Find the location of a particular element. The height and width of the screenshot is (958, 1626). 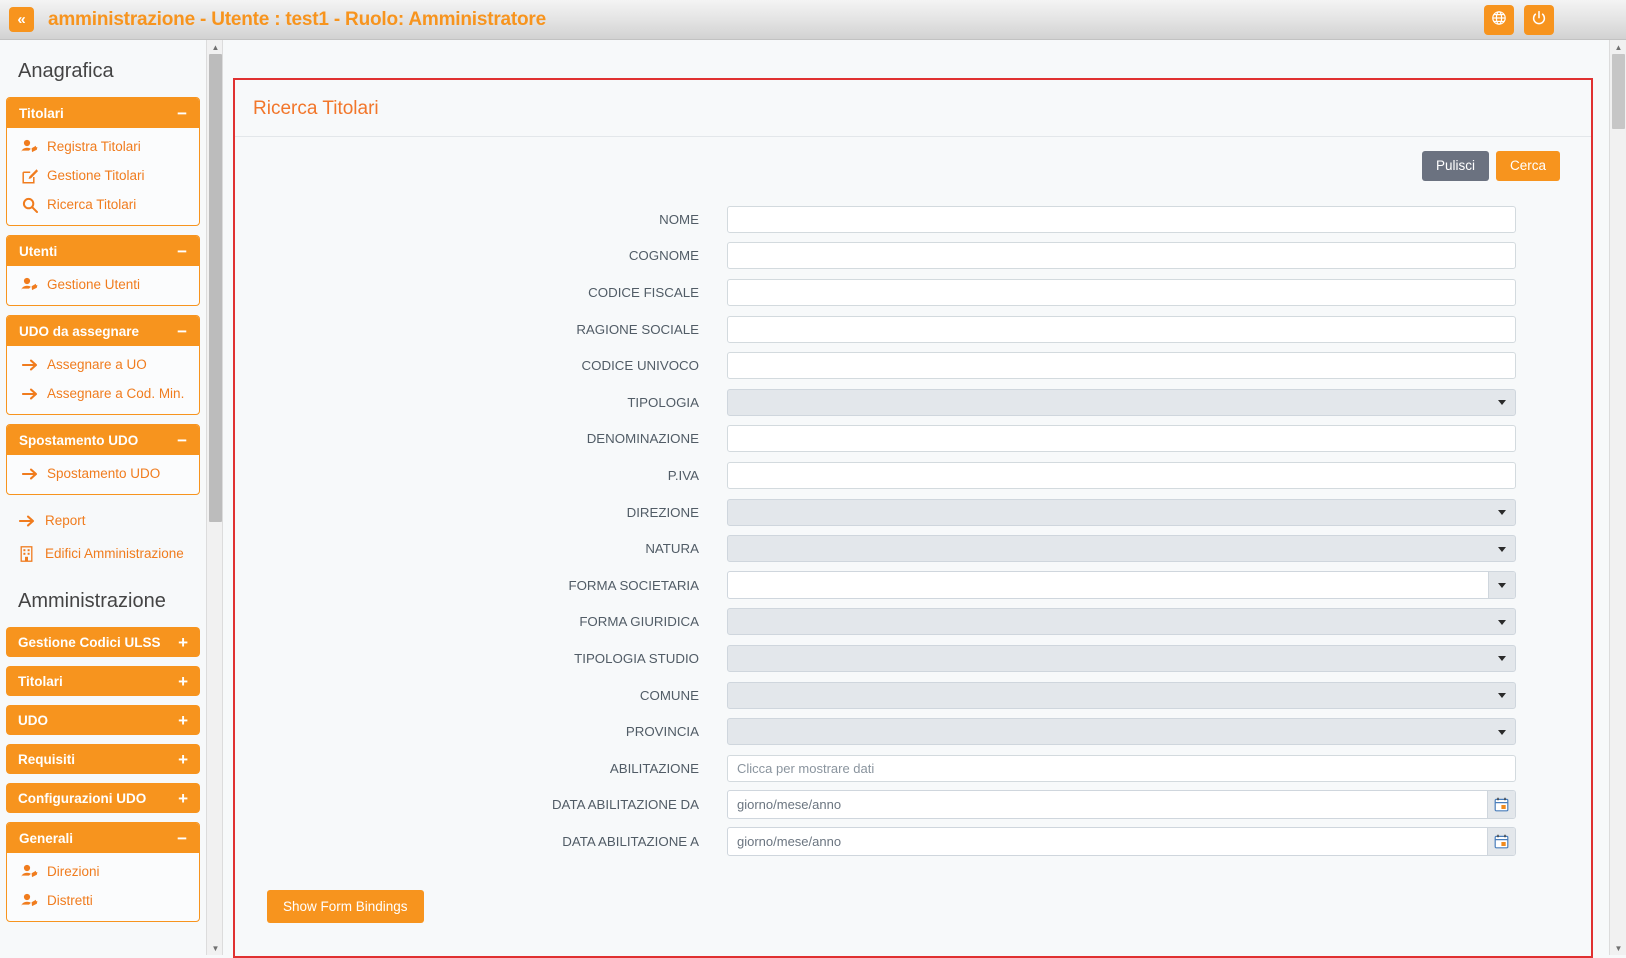

form-row: CODICE FISCALE is located at coordinates (913, 292).